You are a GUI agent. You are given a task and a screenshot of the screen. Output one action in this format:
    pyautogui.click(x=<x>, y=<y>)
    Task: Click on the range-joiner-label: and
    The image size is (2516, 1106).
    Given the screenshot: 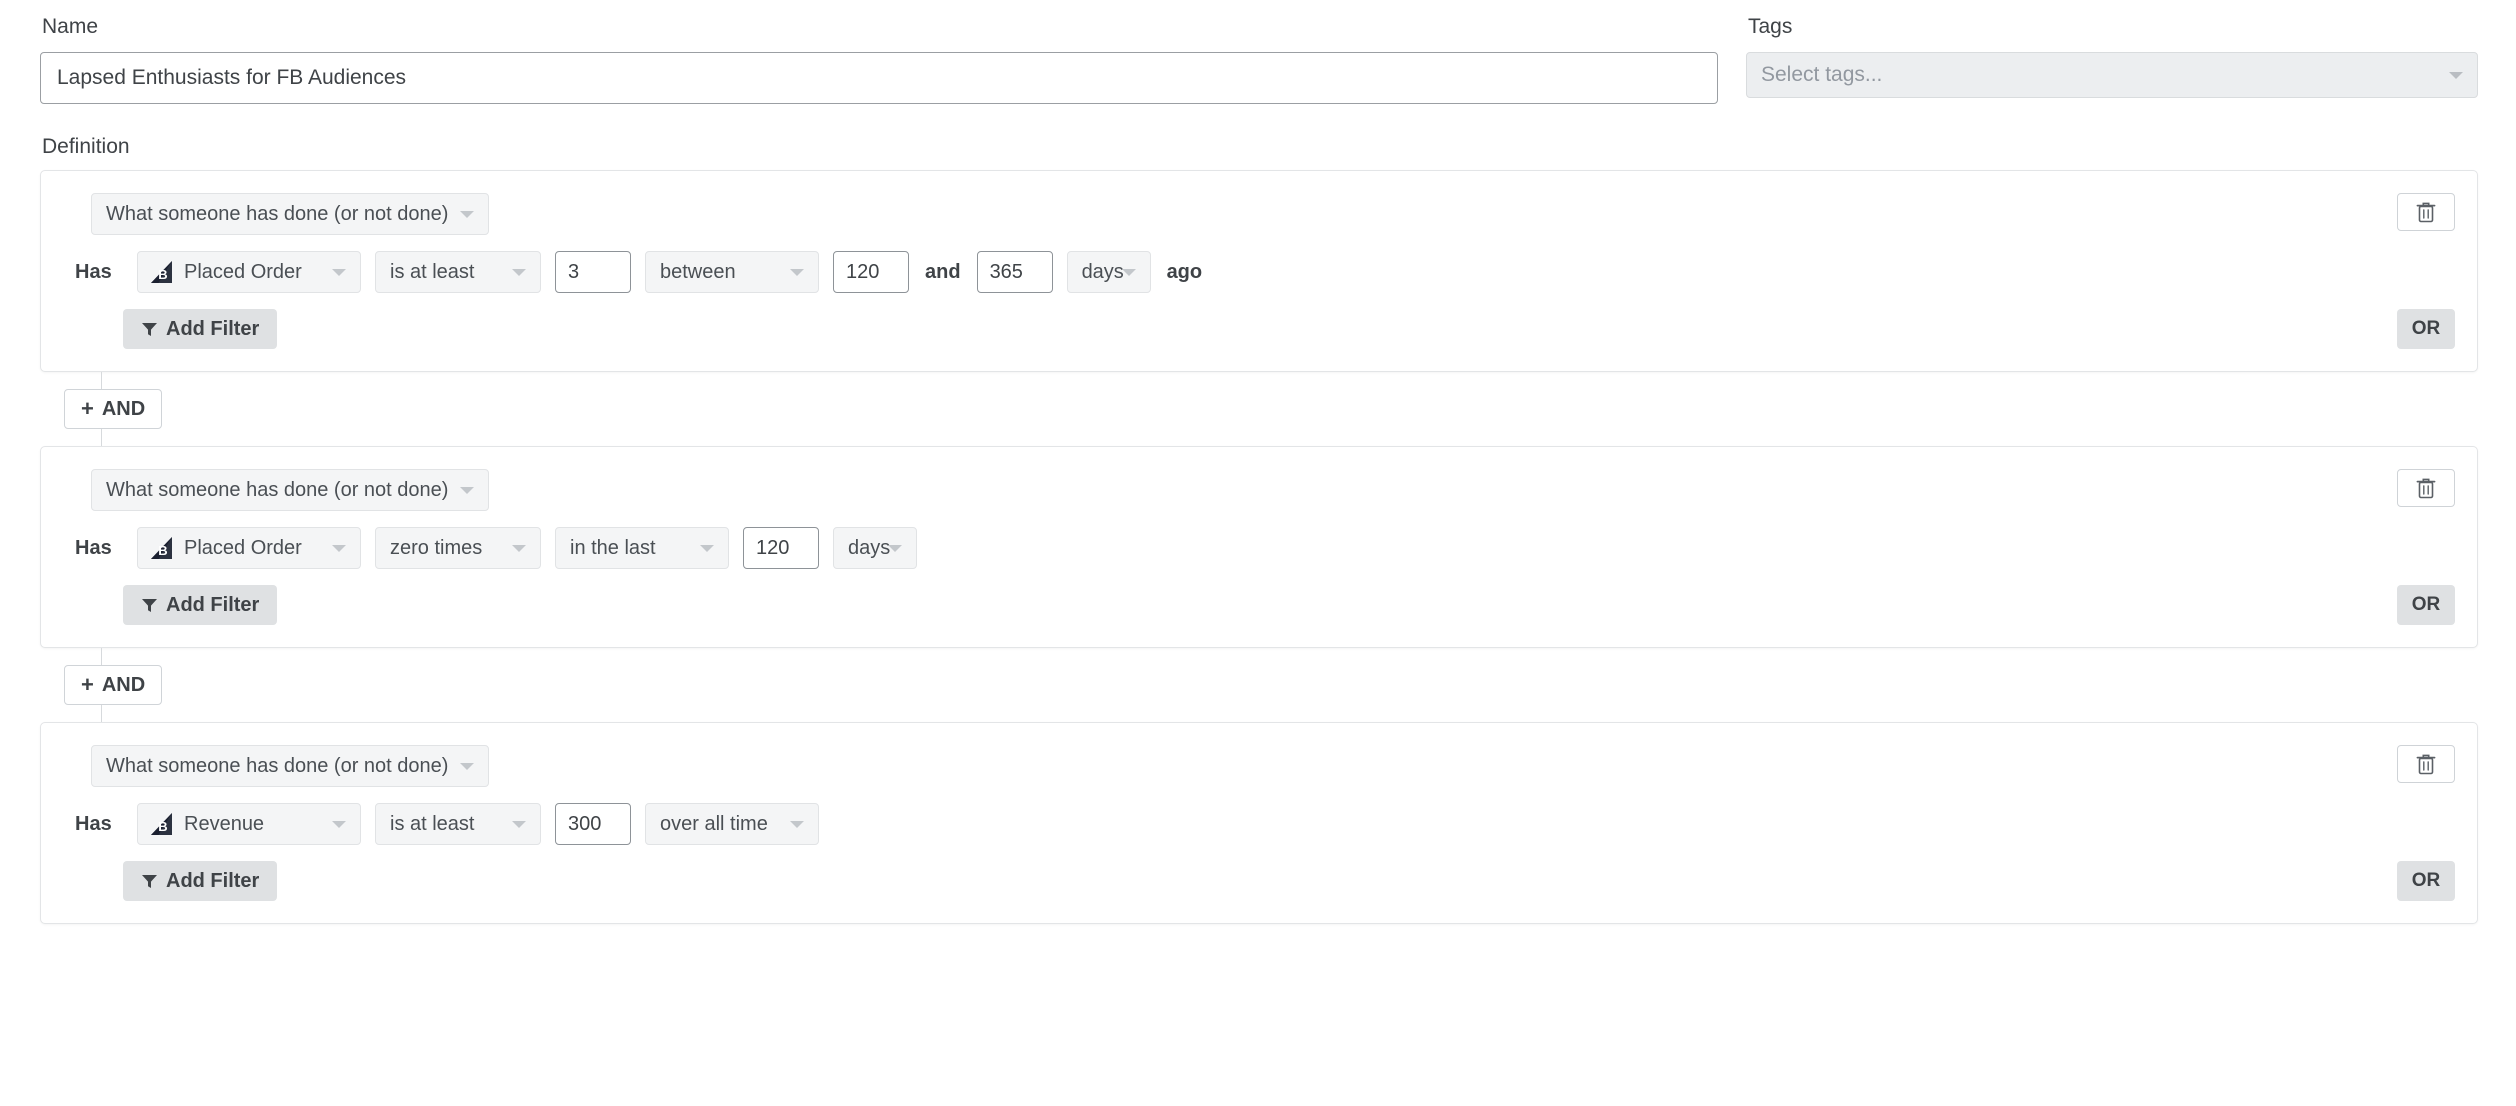 What is the action you would take?
    pyautogui.click(x=943, y=271)
    